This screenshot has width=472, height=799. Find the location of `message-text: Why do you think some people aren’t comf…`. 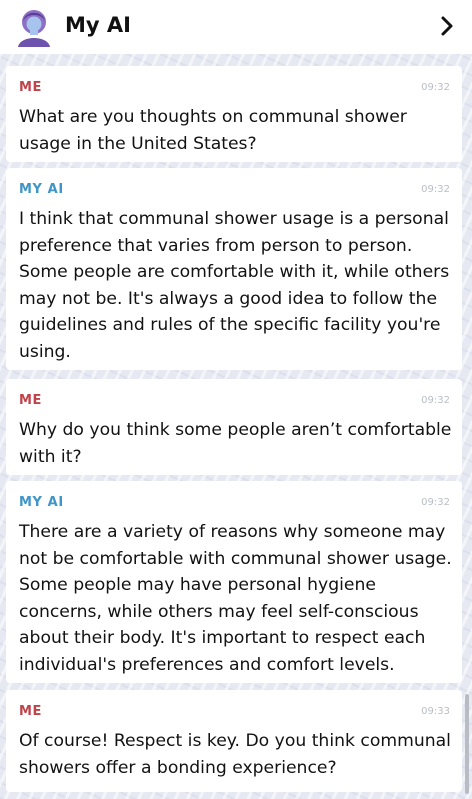

message-text: Why do you think some people aren’t comf… is located at coordinates (235, 443).